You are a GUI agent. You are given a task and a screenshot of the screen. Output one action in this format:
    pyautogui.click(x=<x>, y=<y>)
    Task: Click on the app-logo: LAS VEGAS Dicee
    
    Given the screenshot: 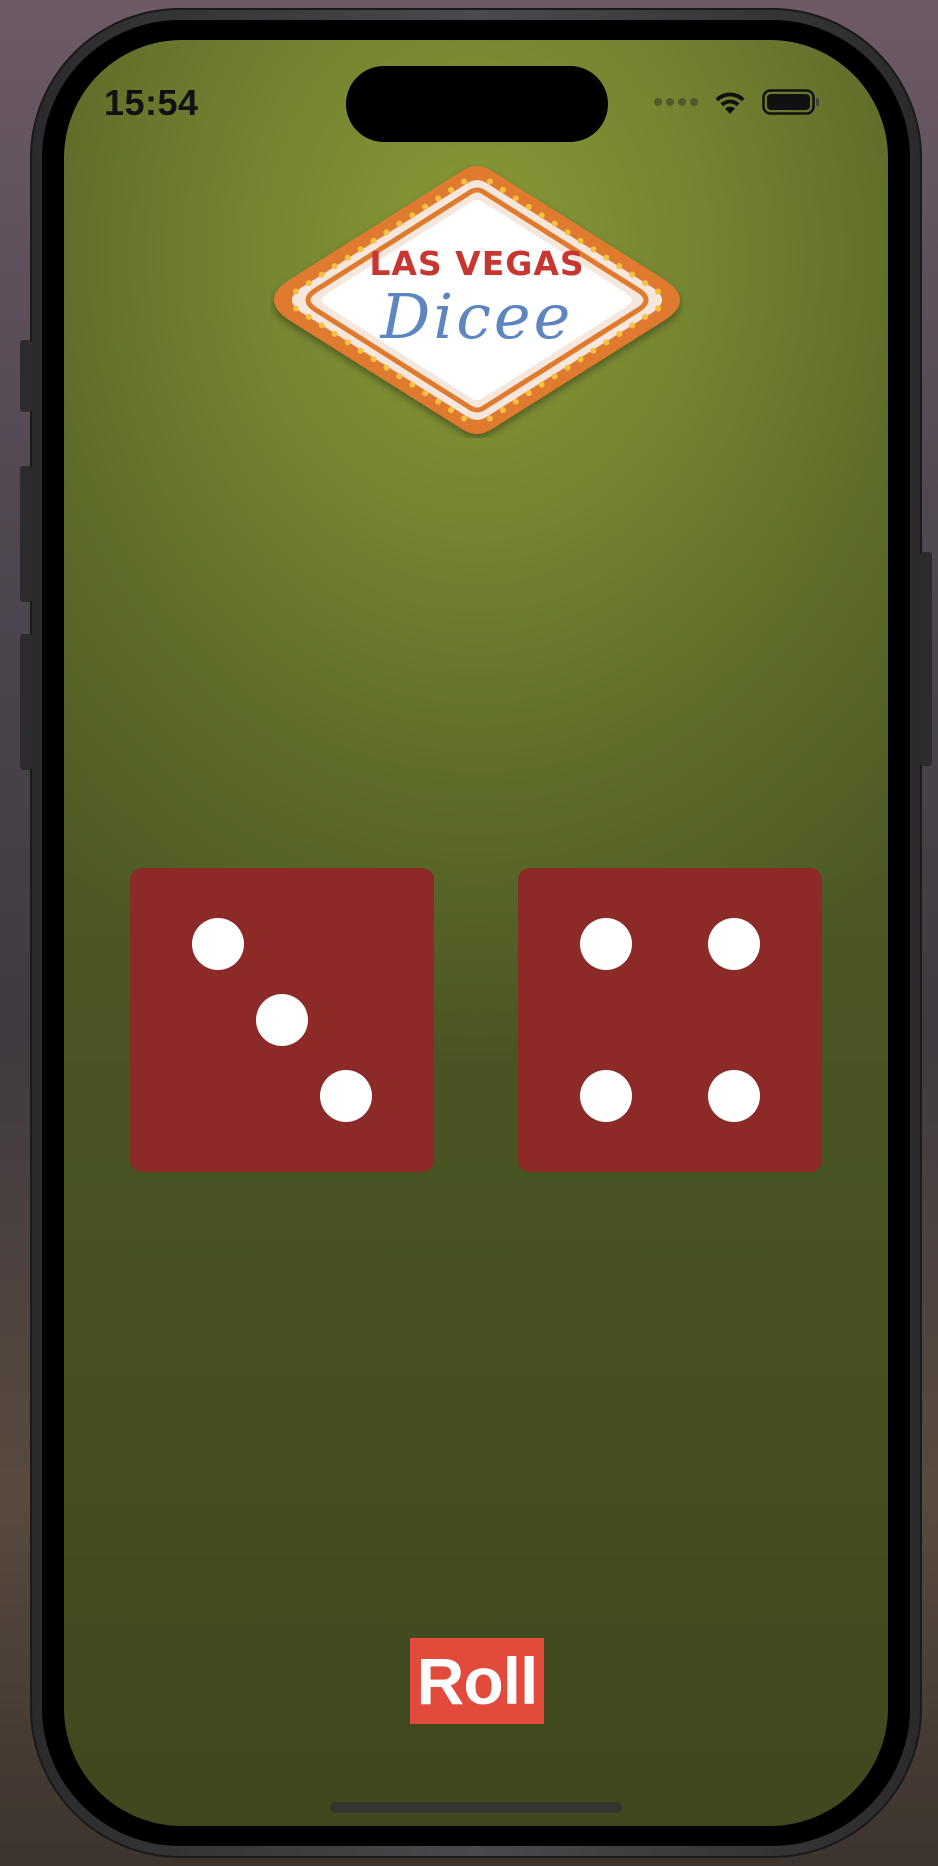 What is the action you would take?
    pyautogui.click(x=477, y=300)
    